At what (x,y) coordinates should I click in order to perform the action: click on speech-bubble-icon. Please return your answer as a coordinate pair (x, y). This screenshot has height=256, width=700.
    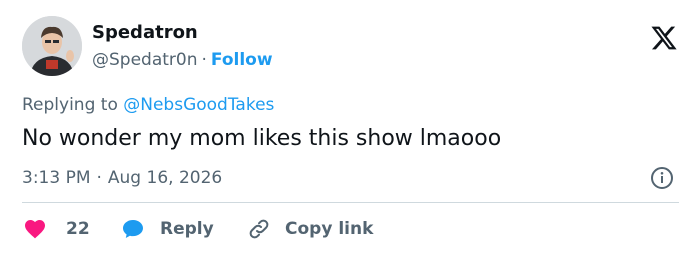
    Looking at the image, I should click on (133, 229).